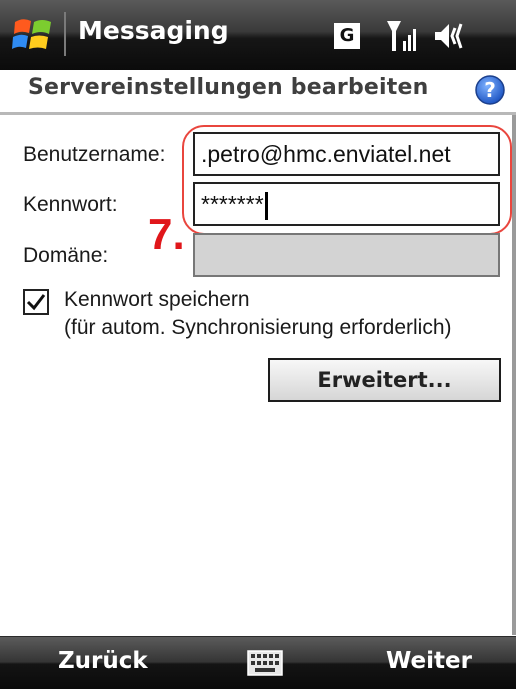 This screenshot has width=516, height=689. What do you see at coordinates (347, 180) in the screenshot?
I see `highlight-ellipse` at bounding box center [347, 180].